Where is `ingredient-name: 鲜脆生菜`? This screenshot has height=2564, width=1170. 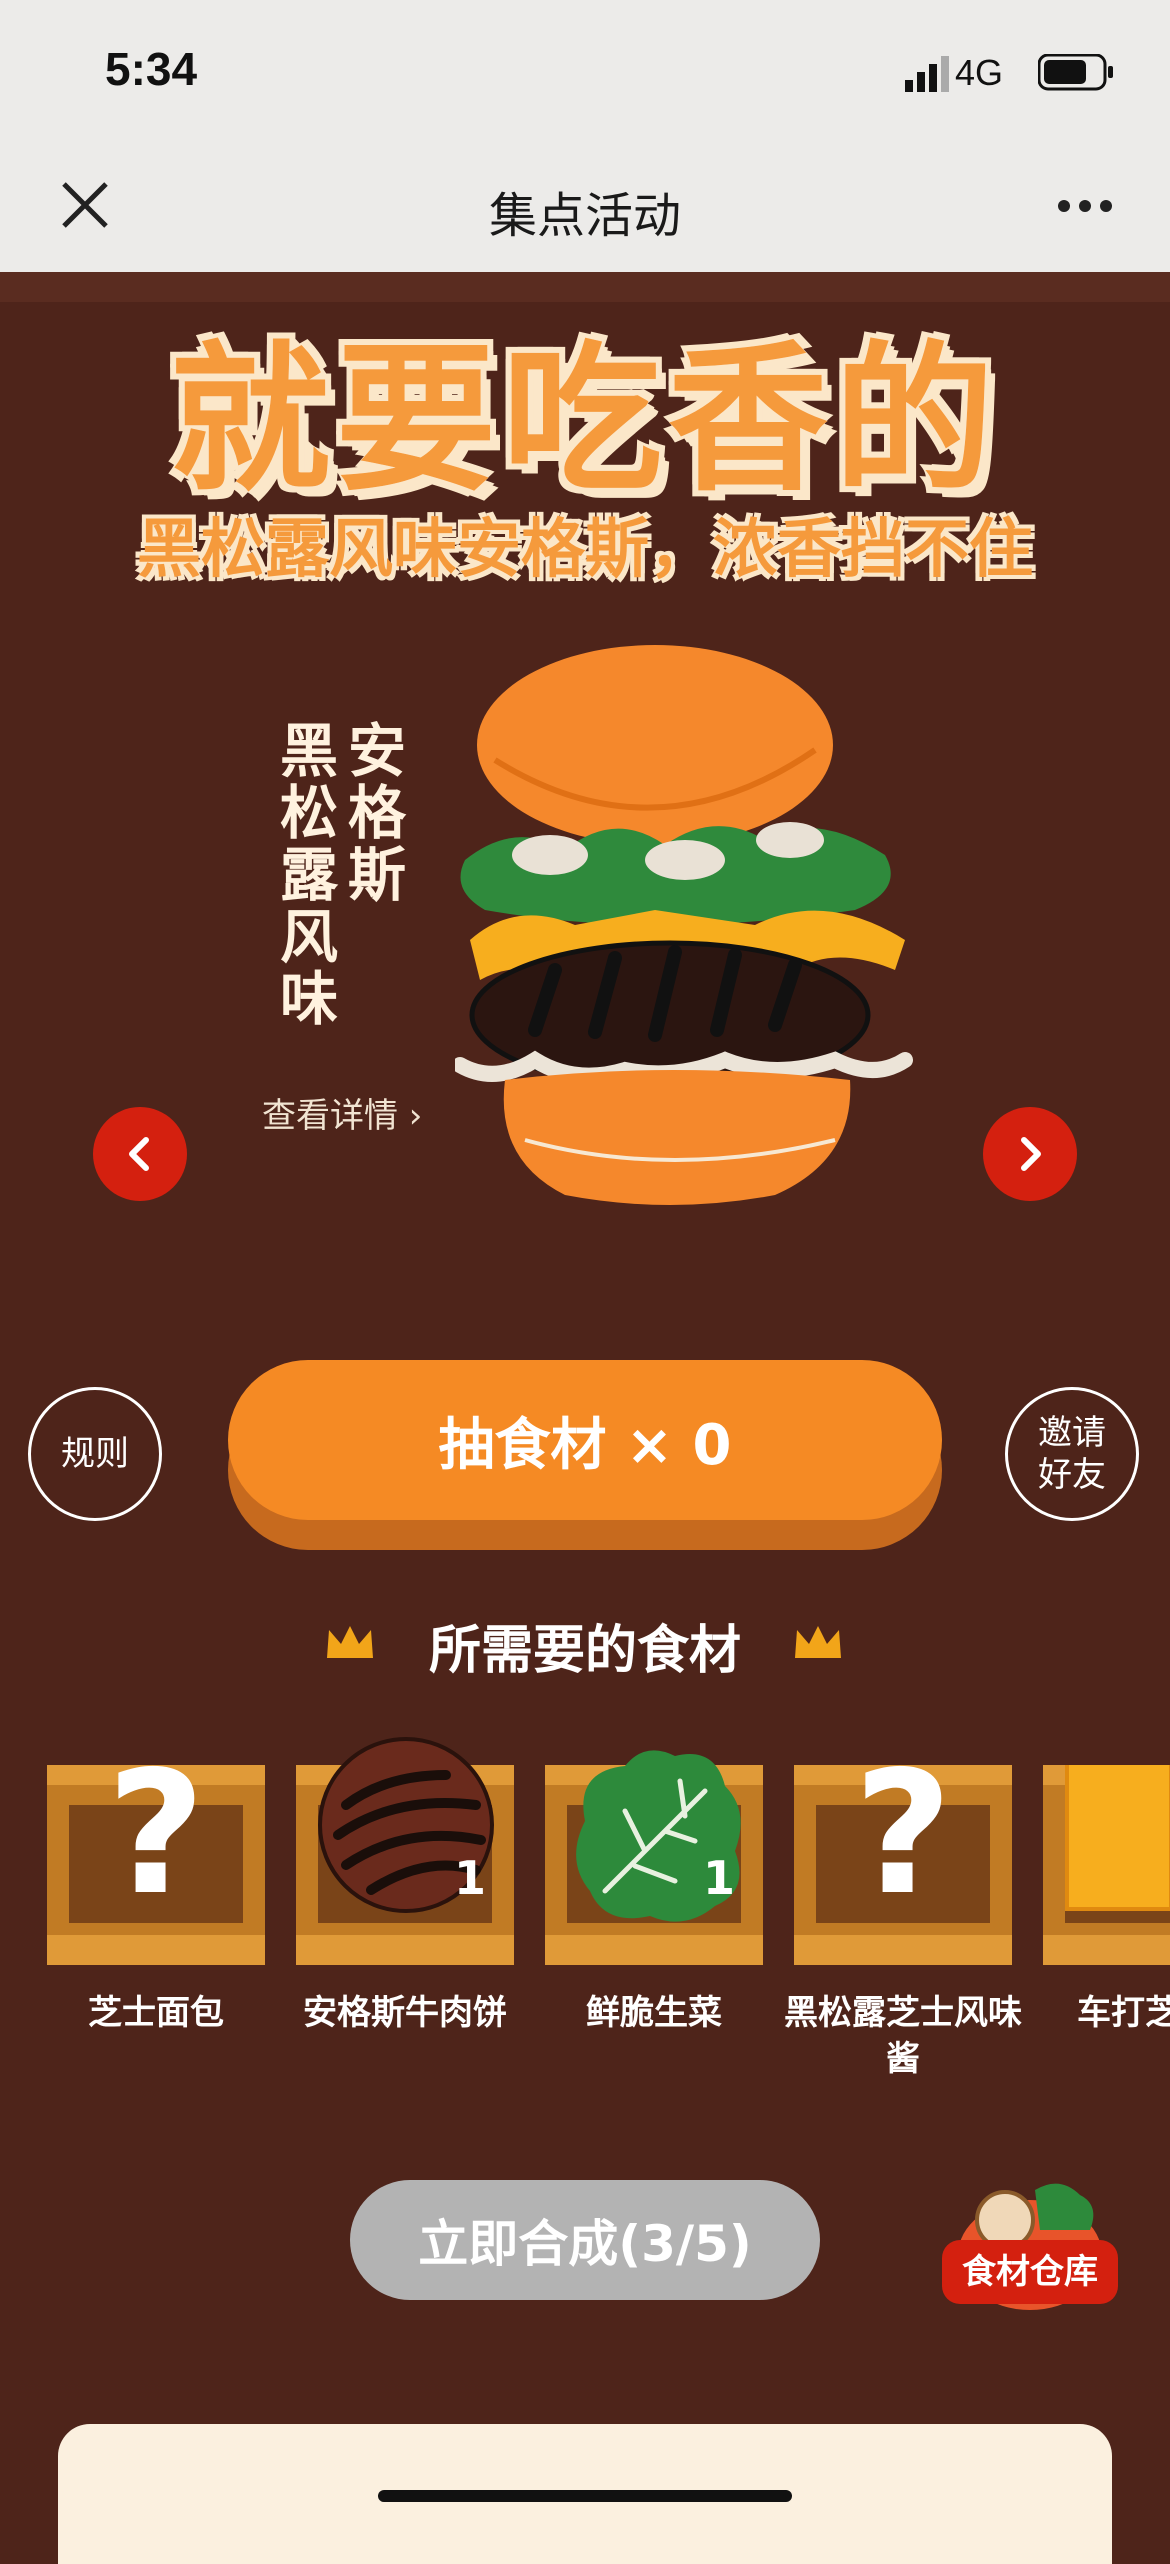 ingredient-name: 鲜脆生菜 is located at coordinates (654, 2013).